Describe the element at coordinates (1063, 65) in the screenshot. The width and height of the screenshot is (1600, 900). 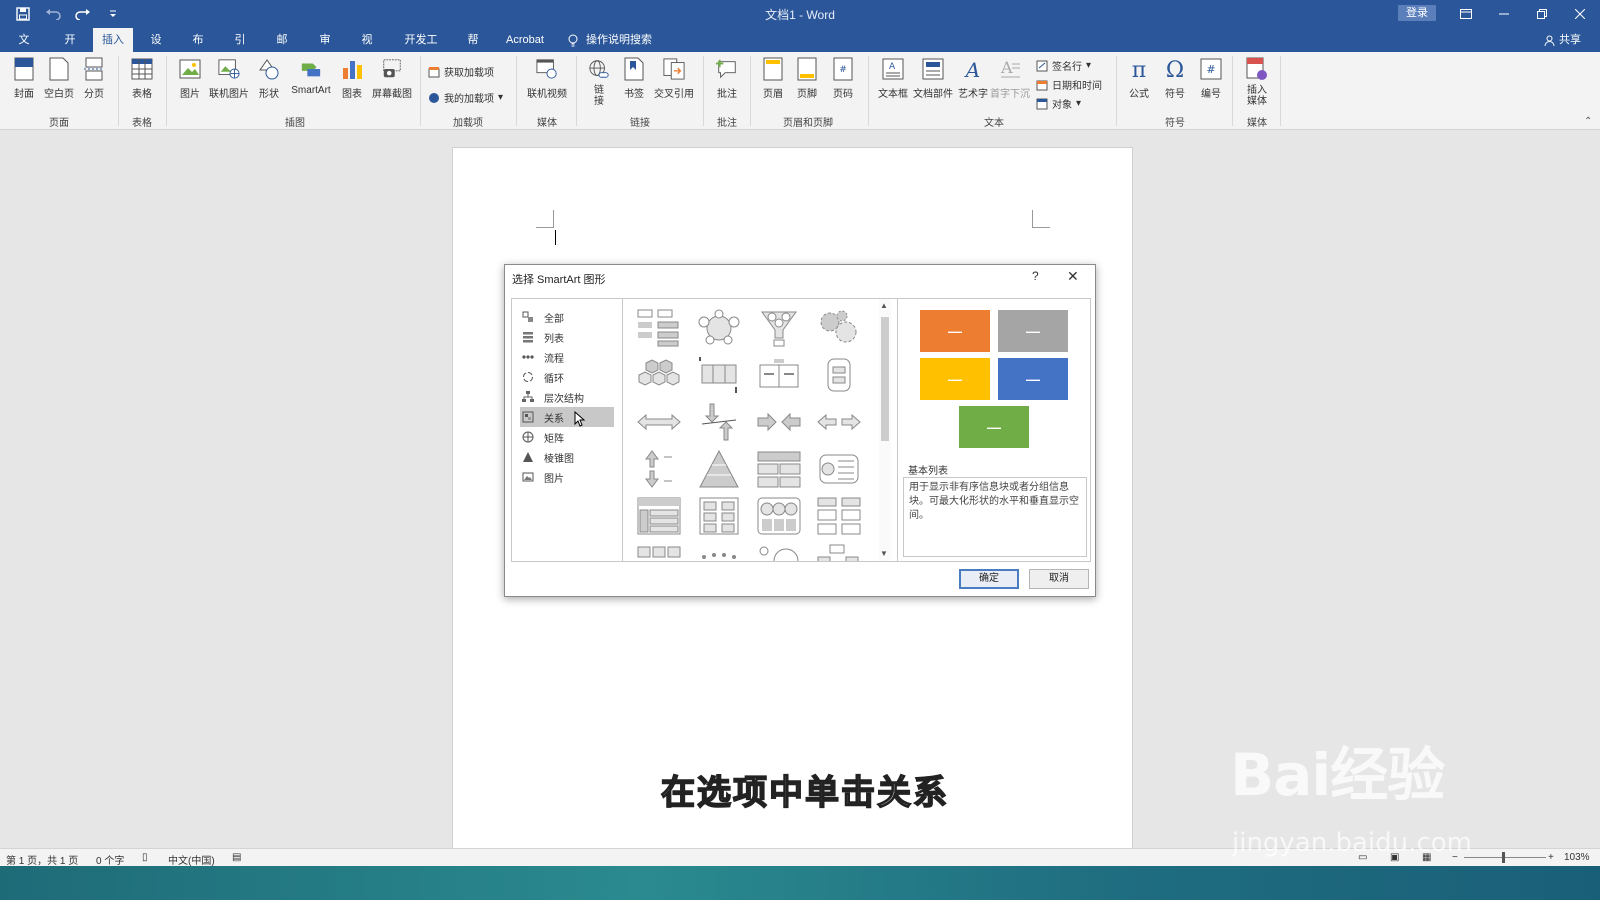
I see `signature-line-button: 签名行 ▾` at that location.